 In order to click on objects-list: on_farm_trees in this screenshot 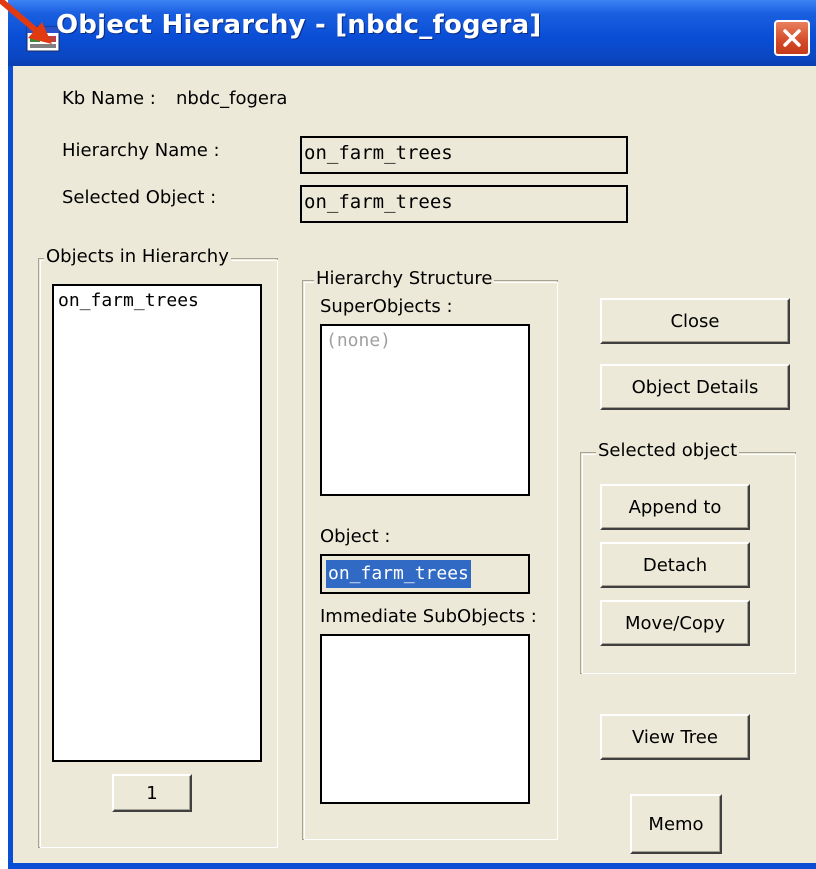, I will do `click(157, 523)`.